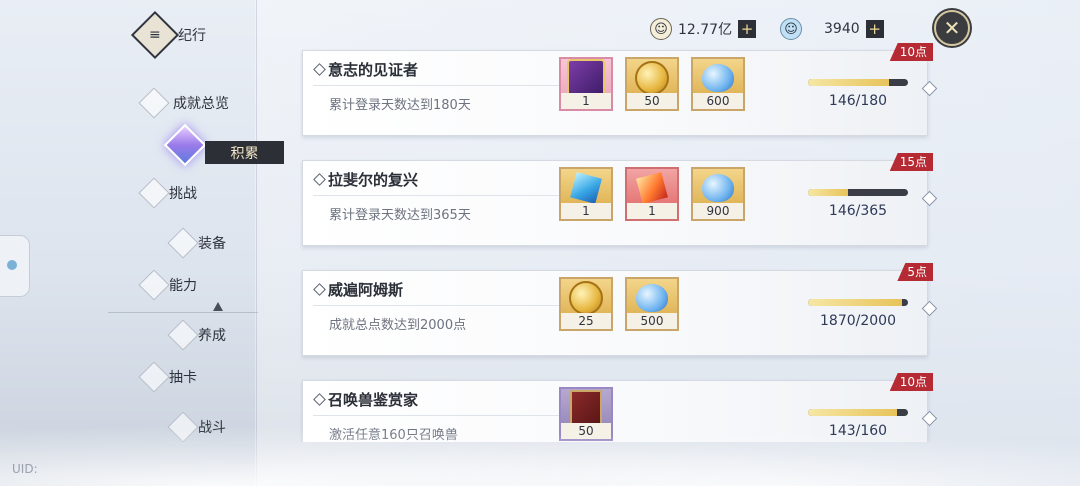  I want to click on achievement-title-row: 意志的见证者, so click(366, 69).